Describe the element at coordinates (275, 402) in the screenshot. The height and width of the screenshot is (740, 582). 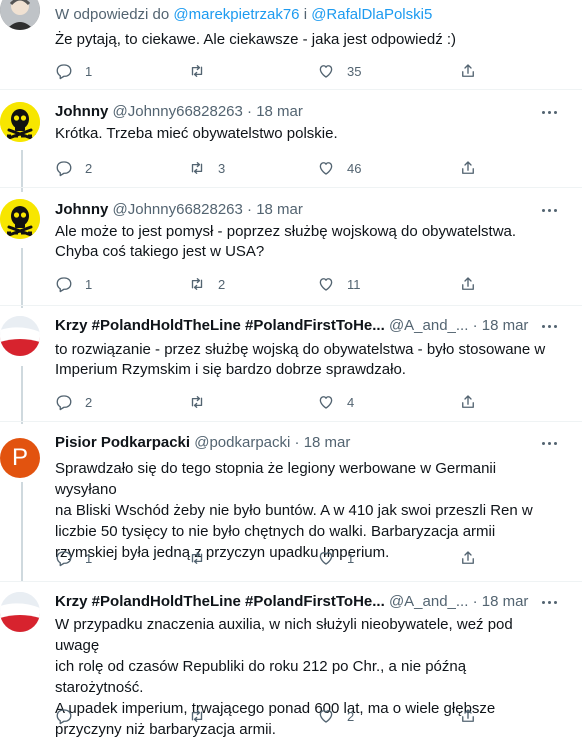
I see `tweet-actions: 2 4` at that location.